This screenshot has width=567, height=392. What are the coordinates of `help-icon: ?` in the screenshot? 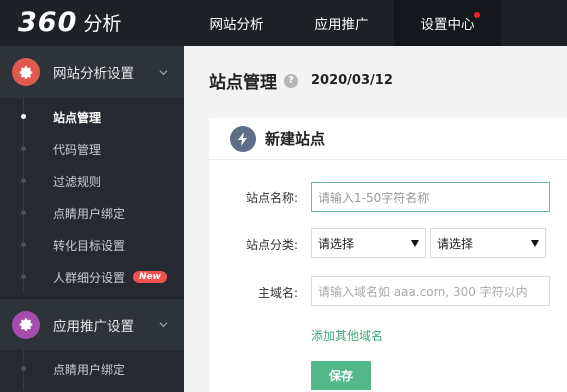 It's located at (291, 80).